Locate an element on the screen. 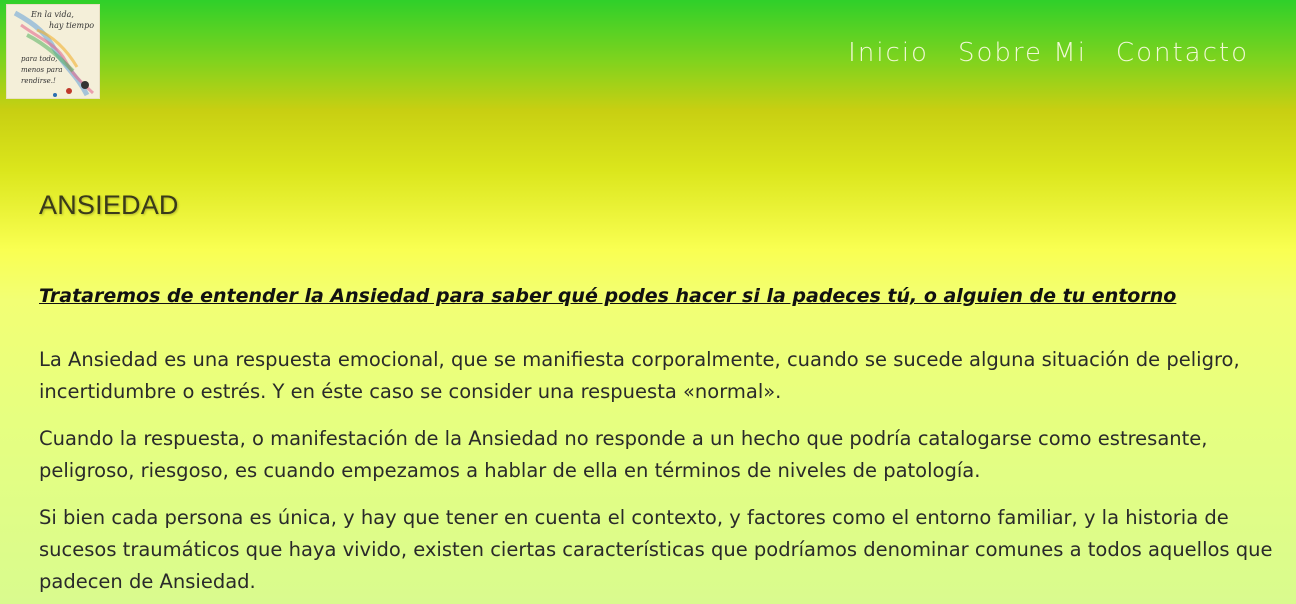 The width and height of the screenshot is (1296, 604). logo-text-line: rendirse.! is located at coordinates (38, 81).